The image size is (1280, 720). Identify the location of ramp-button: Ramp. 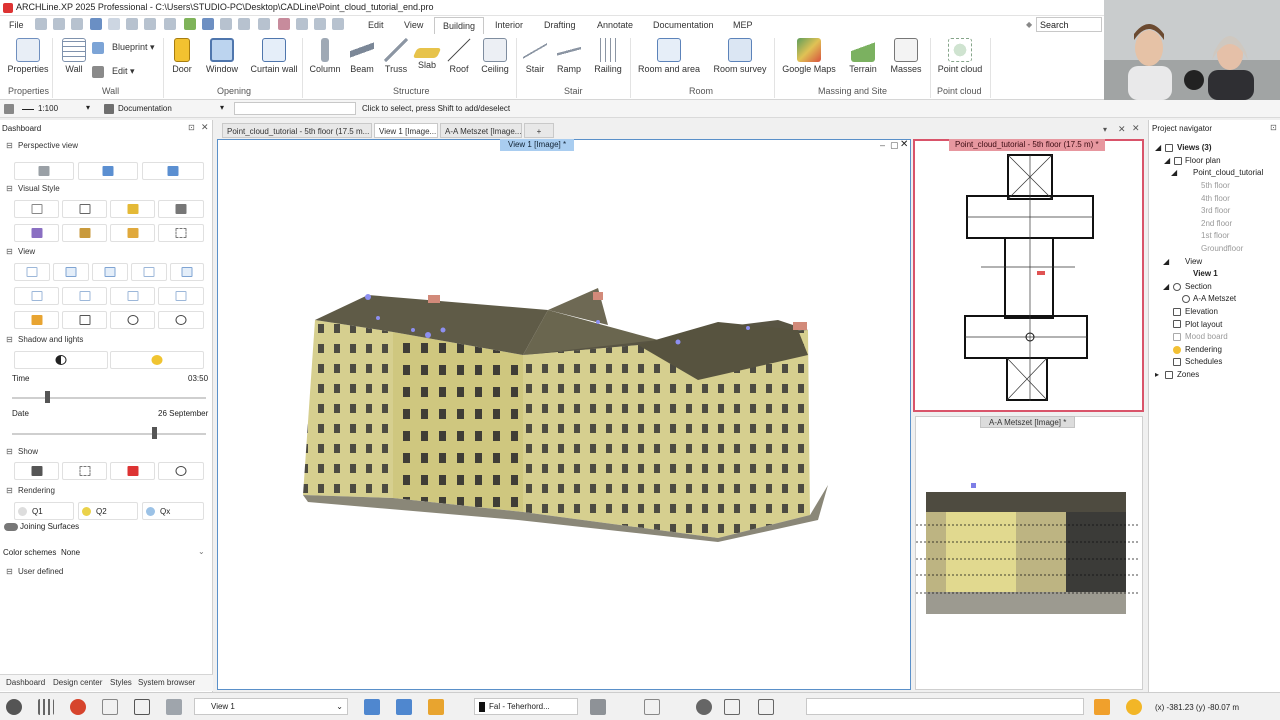
(569, 56).